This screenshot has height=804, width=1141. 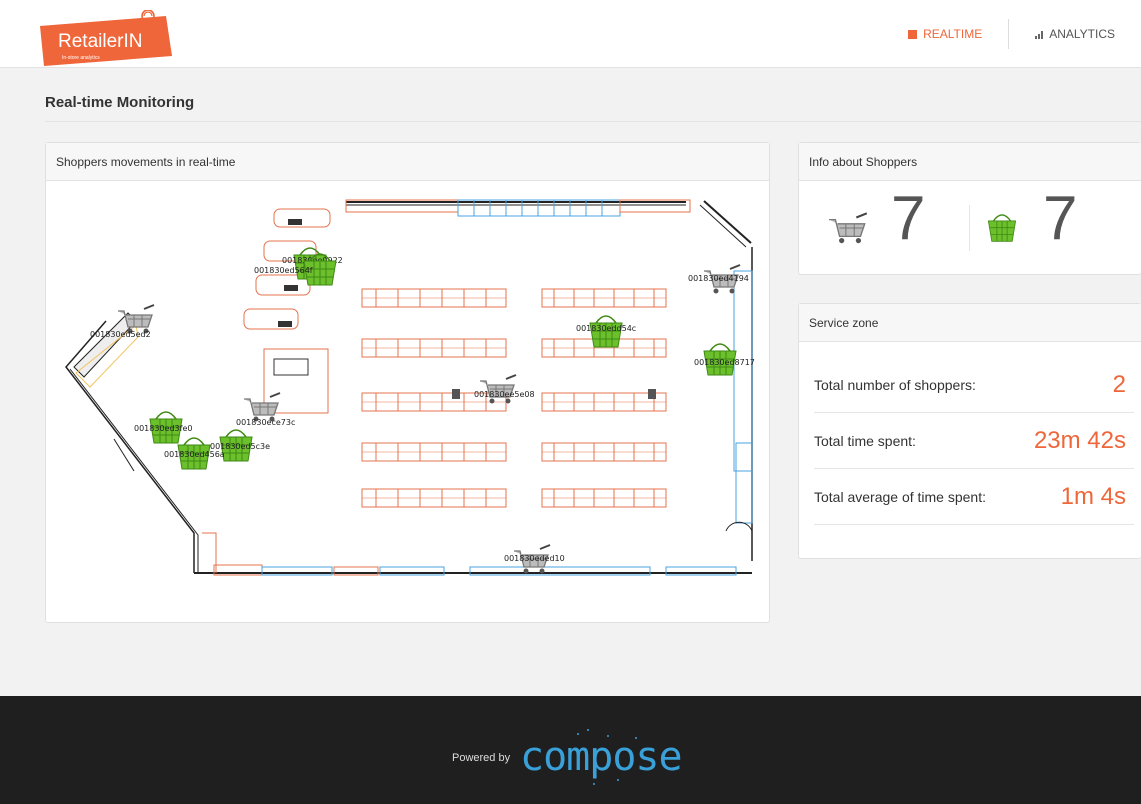 What do you see at coordinates (865, 440) in the screenshot?
I see `stat-label: Total time spent:` at bounding box center [865, 440].